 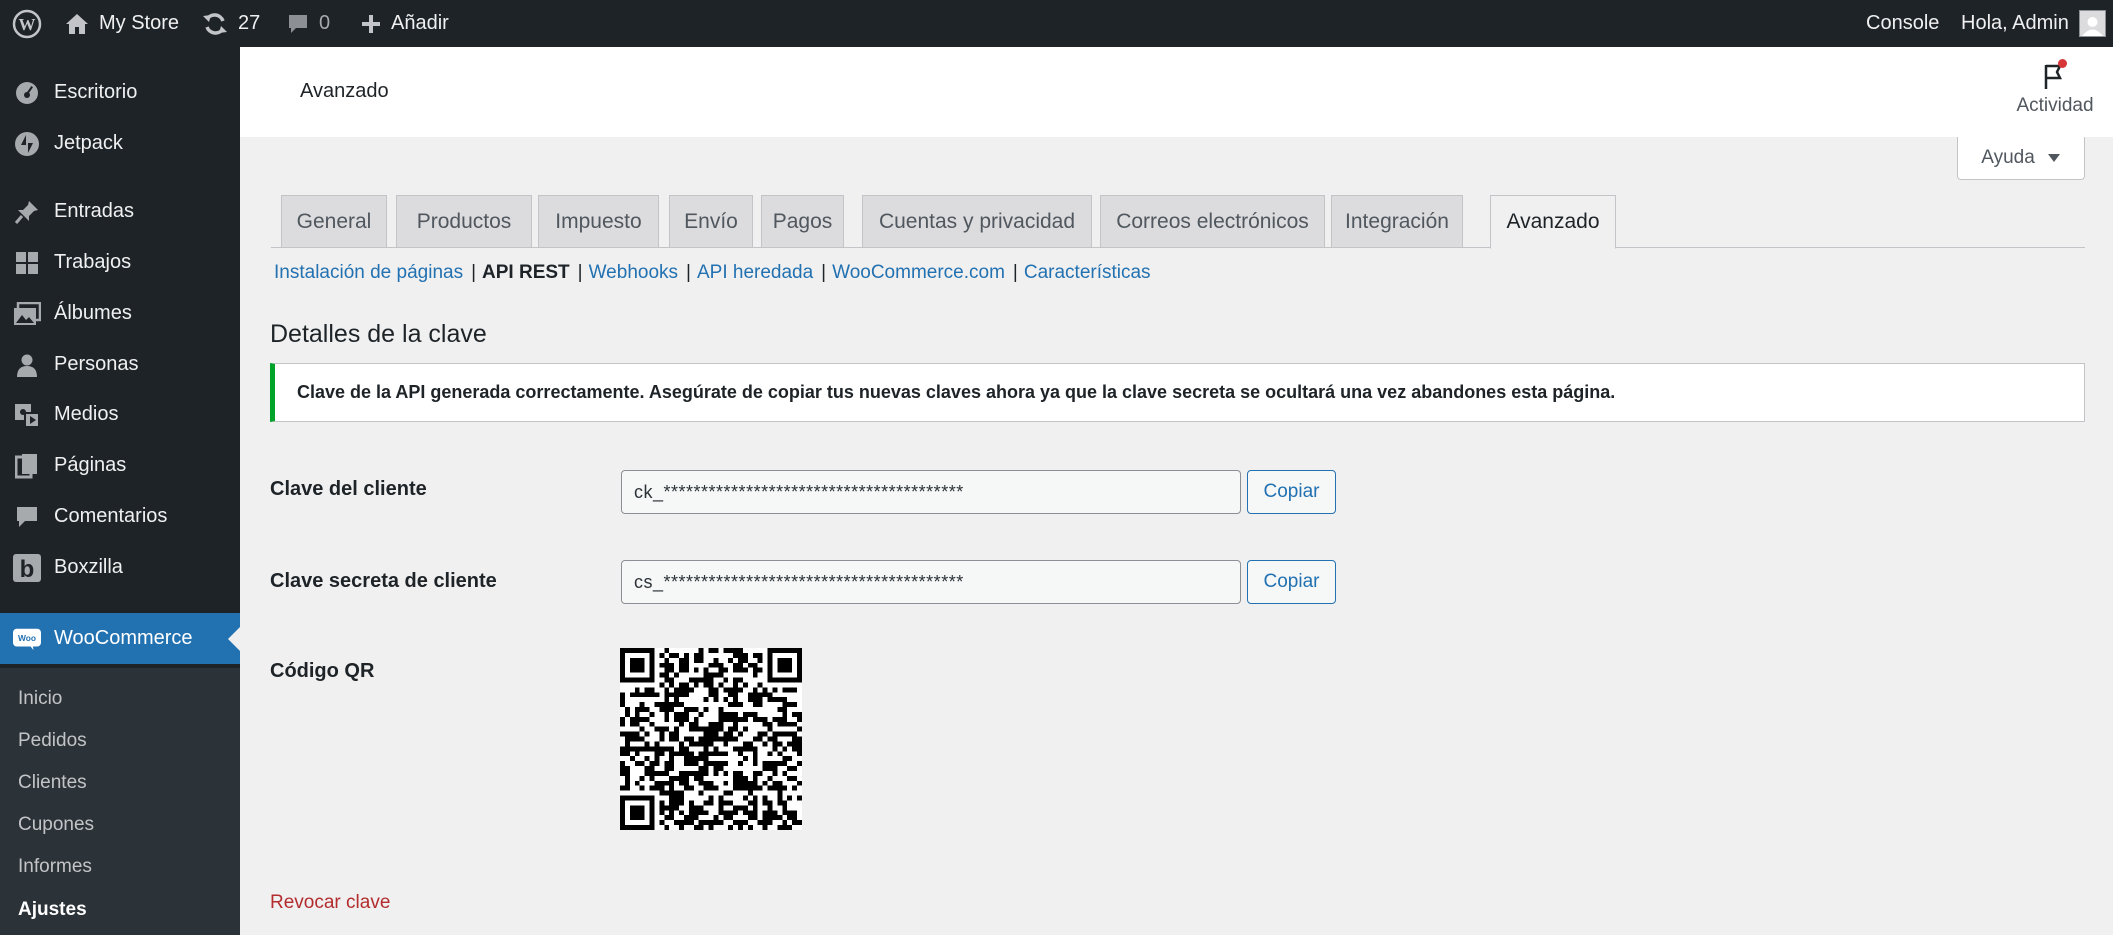 I want to click on sidebar-item-label: Álbumes, so click(x=93, y=313).